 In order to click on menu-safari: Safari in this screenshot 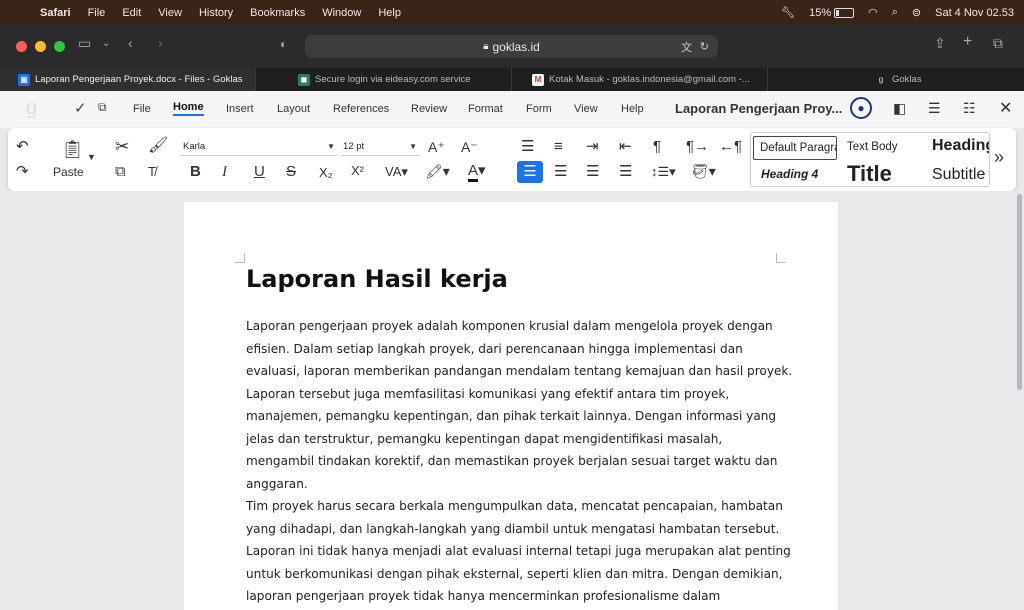, I will do `click(55, 13)`.